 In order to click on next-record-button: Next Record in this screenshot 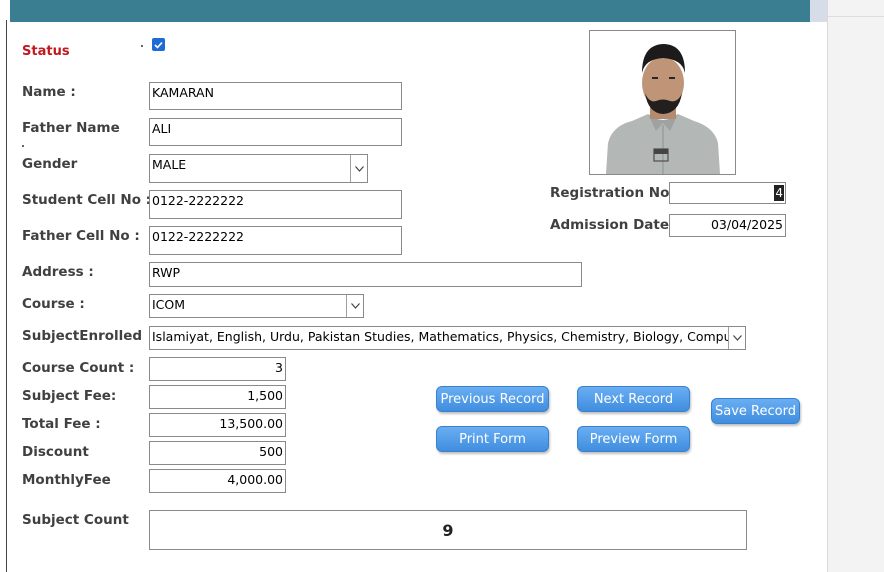, I will do `click(633, 399)`.